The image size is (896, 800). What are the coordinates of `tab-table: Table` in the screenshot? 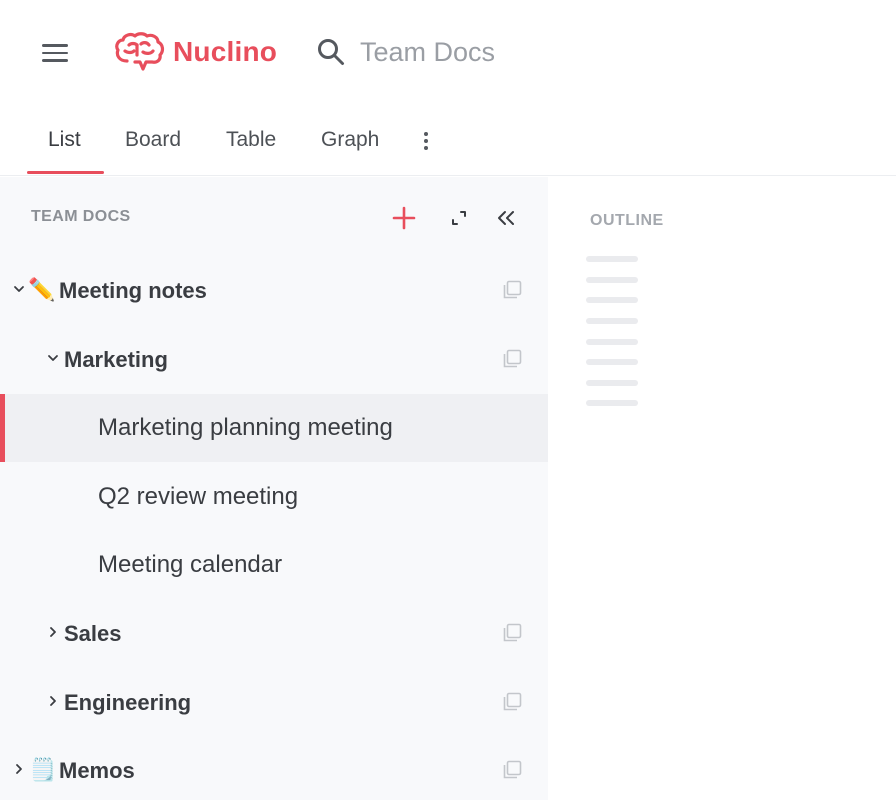 It's located at (251, 140).